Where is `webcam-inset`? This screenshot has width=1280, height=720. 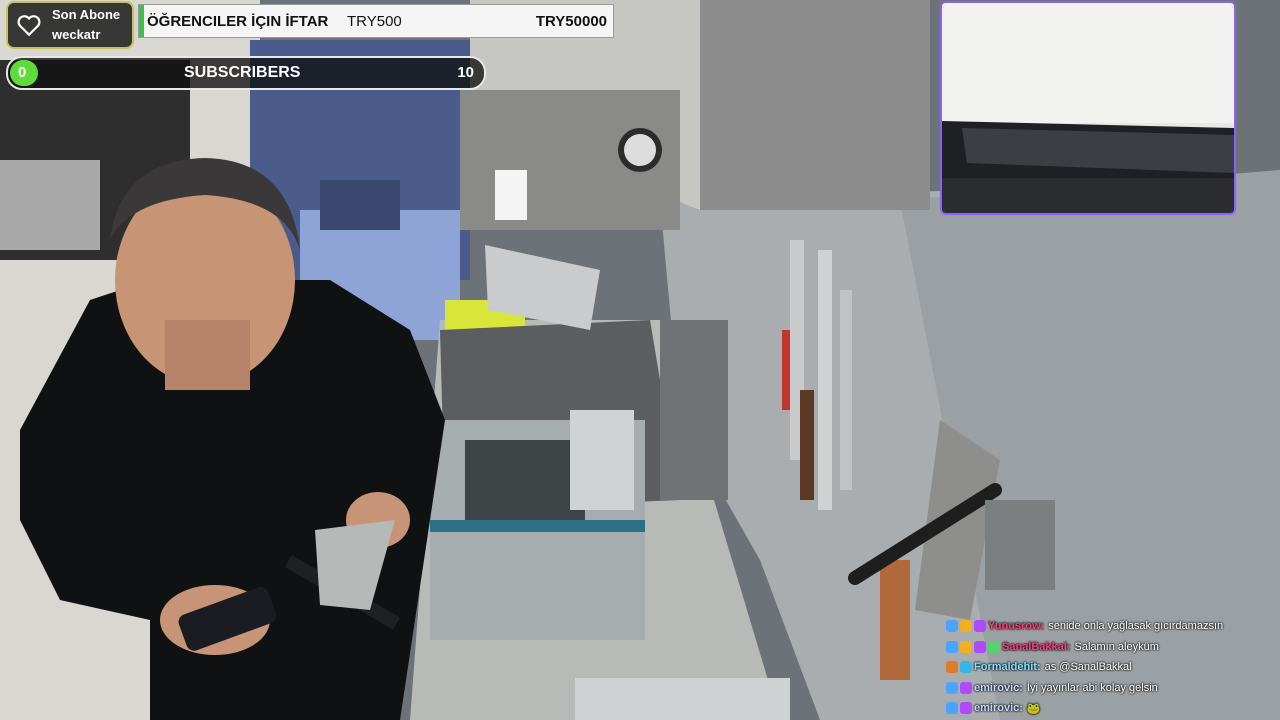
webcam-inset is located at coordinates (1088, 108).